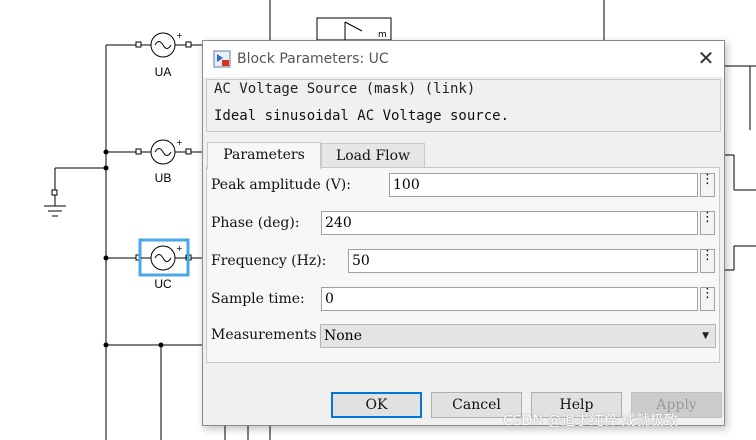 The height and width of the screenshot is (440, 756). What do you see at coordinates (509, 299) in the screenshot?
I see `sample-time-field: 0` at bounding box center [509, 299].